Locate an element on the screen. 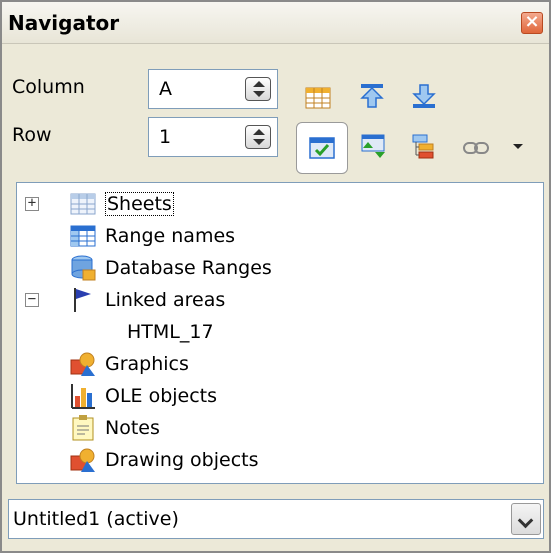 The image size is (551, 553). tree-item-sheets: Sheets is located at coordinates (121, 204).